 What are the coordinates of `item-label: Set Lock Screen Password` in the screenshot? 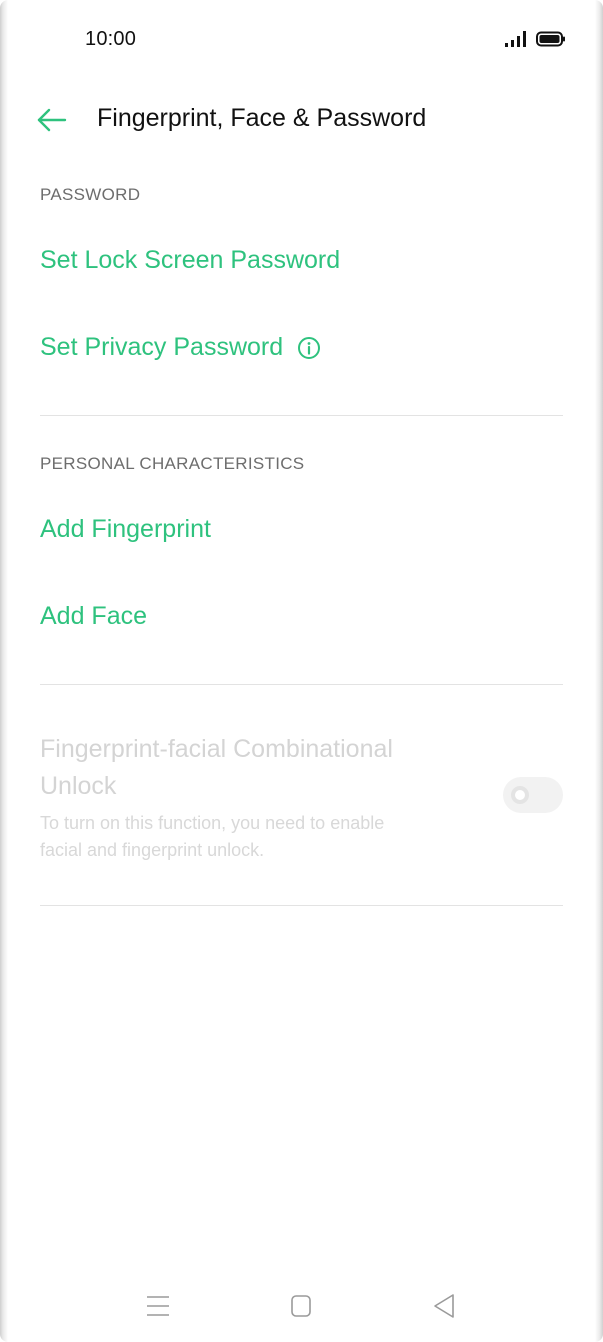 It's located at (190, 260).